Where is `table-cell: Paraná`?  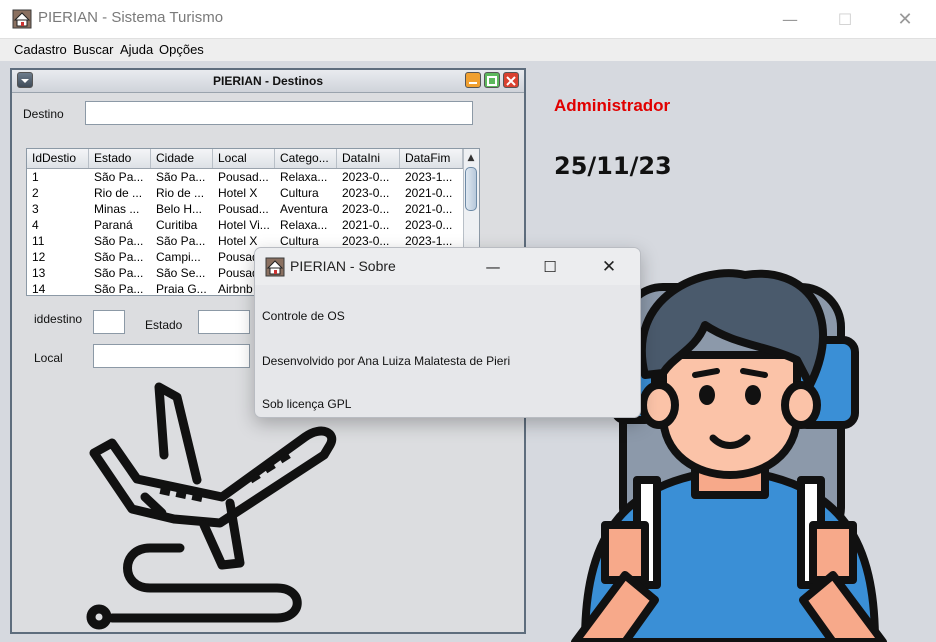 table-cell: Paraná is located at coordinates (113, 225).